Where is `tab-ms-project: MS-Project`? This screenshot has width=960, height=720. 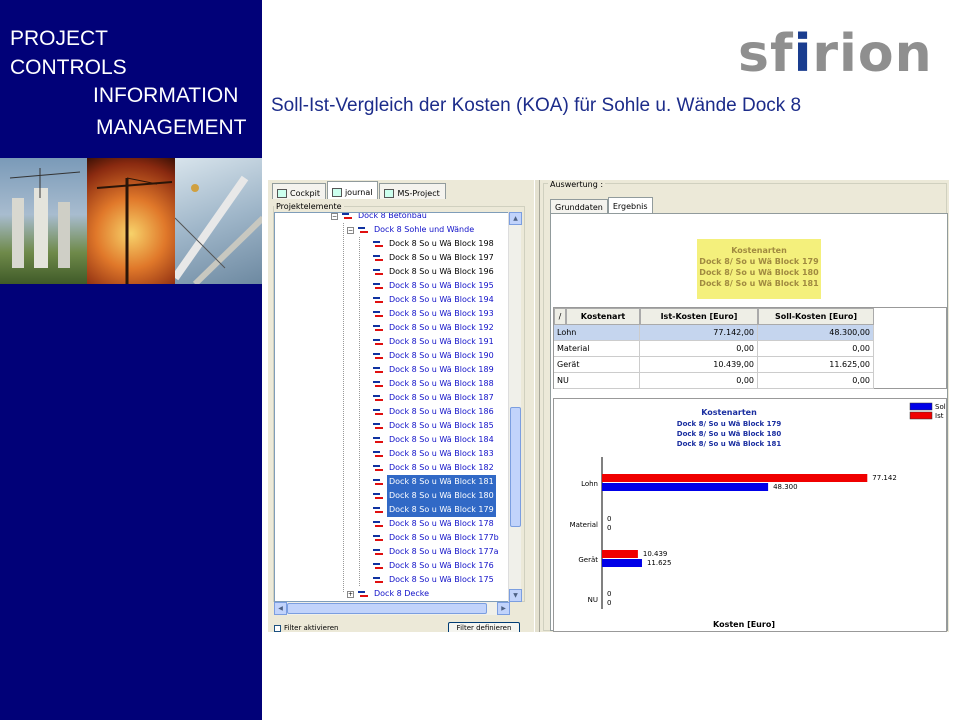 tab-ms-project: MS-Project is located at coordinates (412, 191).